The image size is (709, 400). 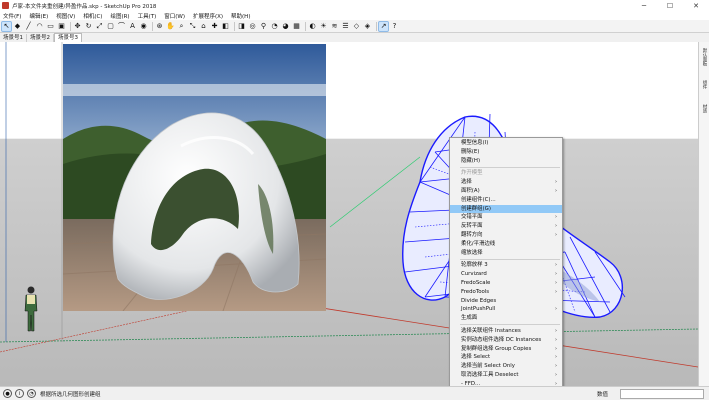 I want to click on context-menu-item: 选择 ›, so click(x=506, y=182).